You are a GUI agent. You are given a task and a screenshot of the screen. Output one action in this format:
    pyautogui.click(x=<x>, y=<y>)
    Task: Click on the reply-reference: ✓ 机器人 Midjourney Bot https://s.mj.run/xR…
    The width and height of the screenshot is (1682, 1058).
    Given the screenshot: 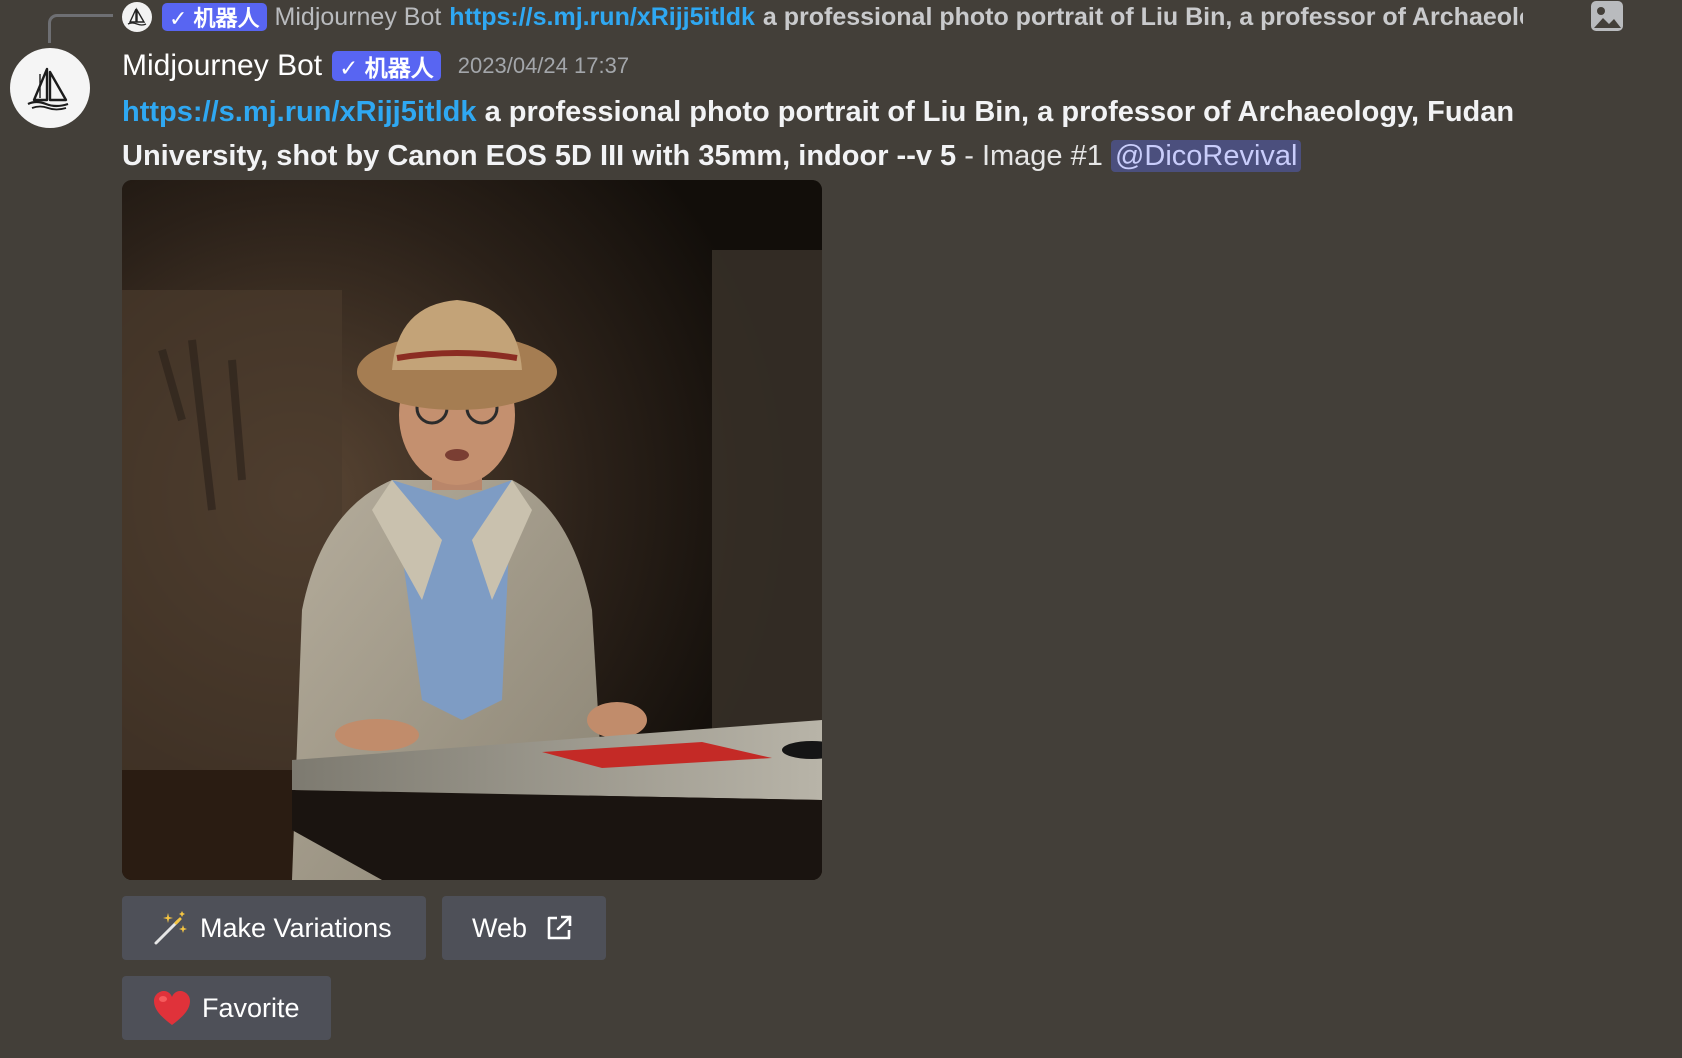 What is the action you would take?
    pyautogui.click(x=877, y=17)
    